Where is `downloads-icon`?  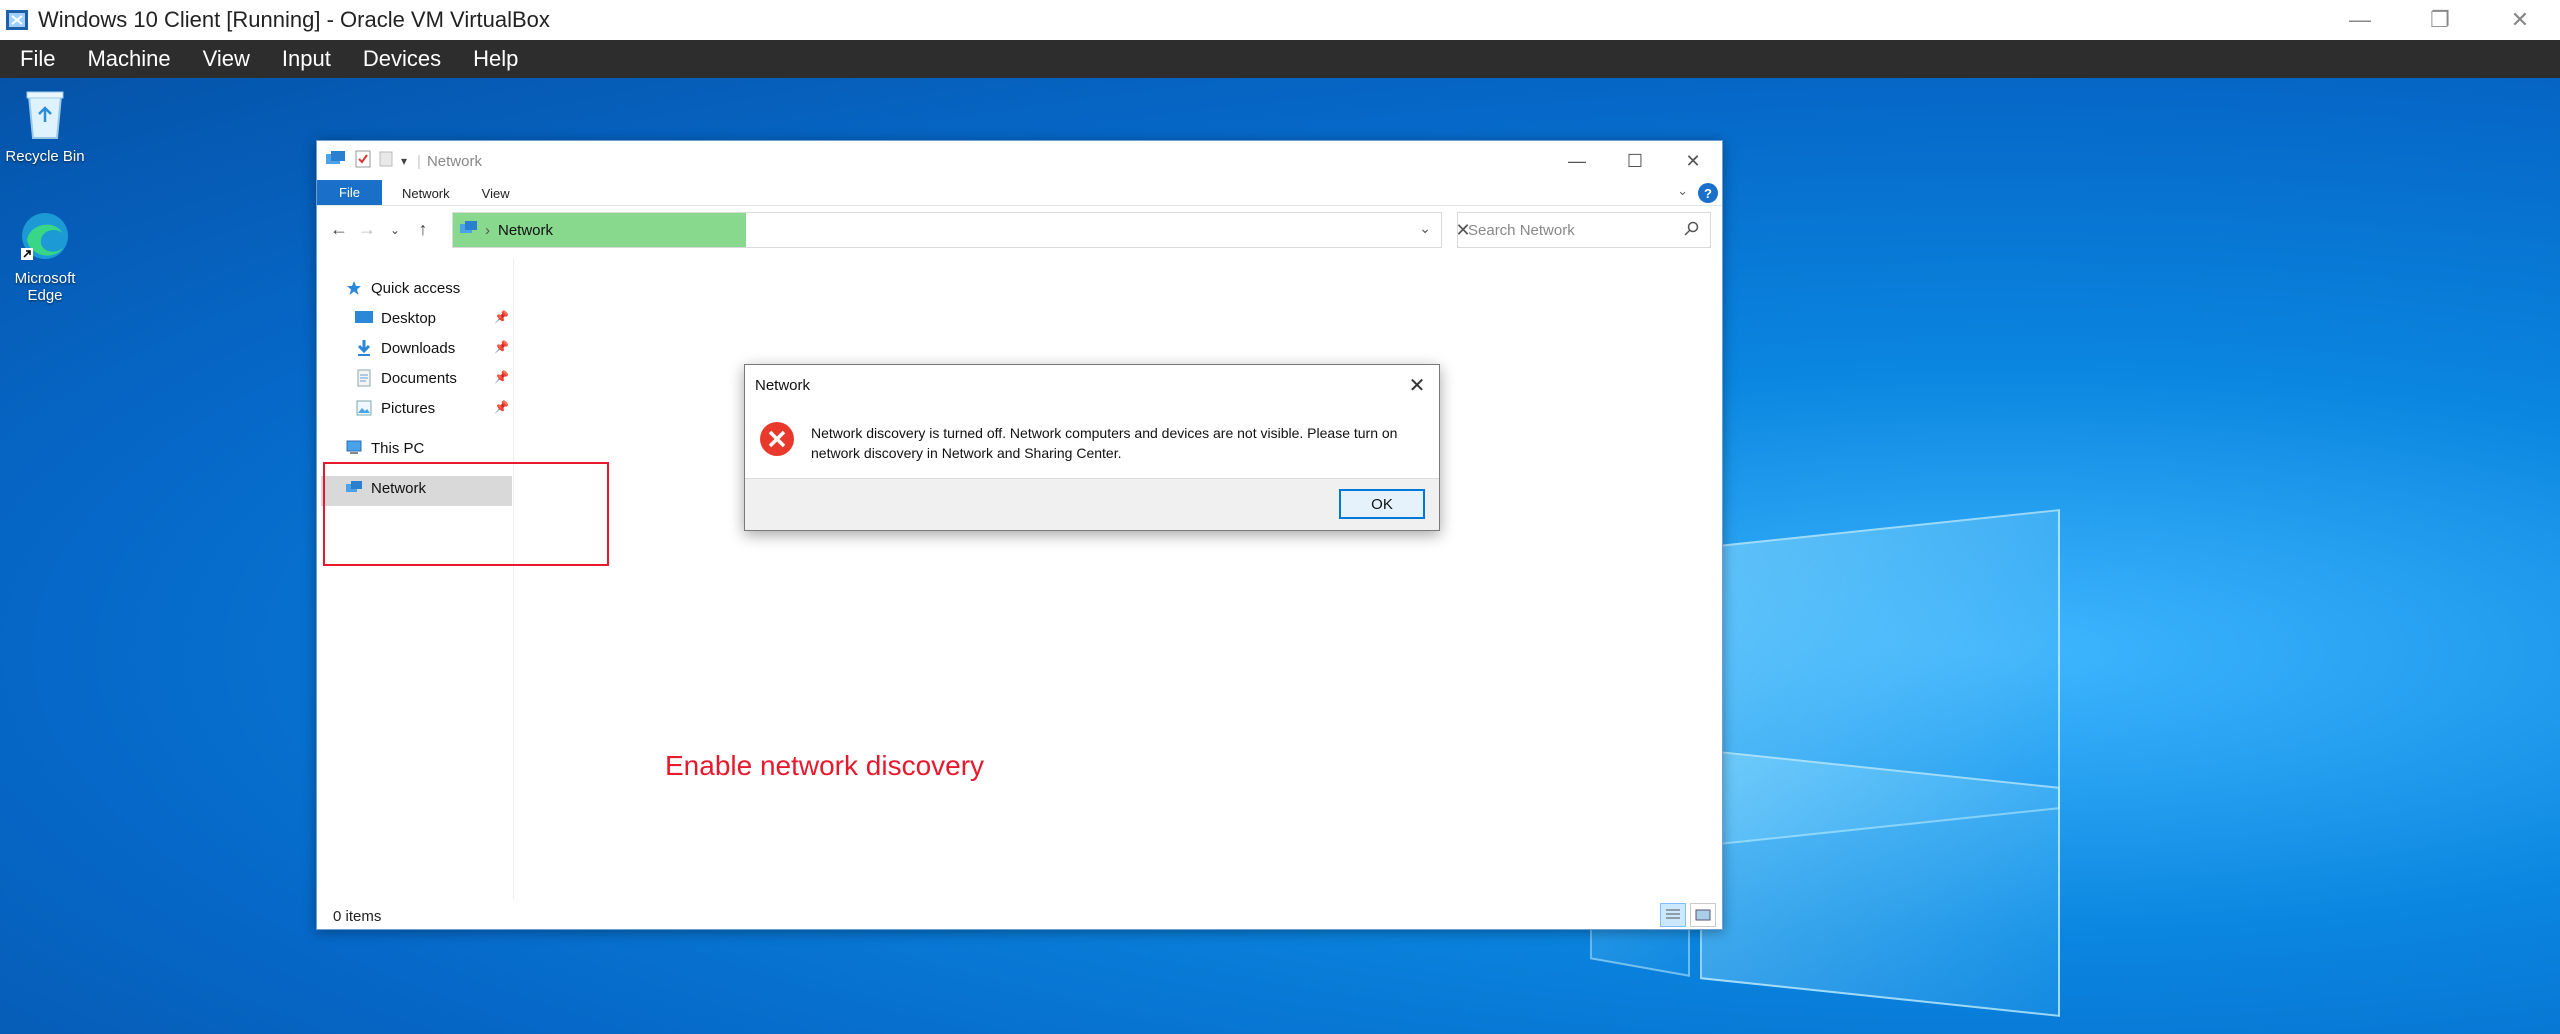
downloads-icon is located at coordinates (364, 348).